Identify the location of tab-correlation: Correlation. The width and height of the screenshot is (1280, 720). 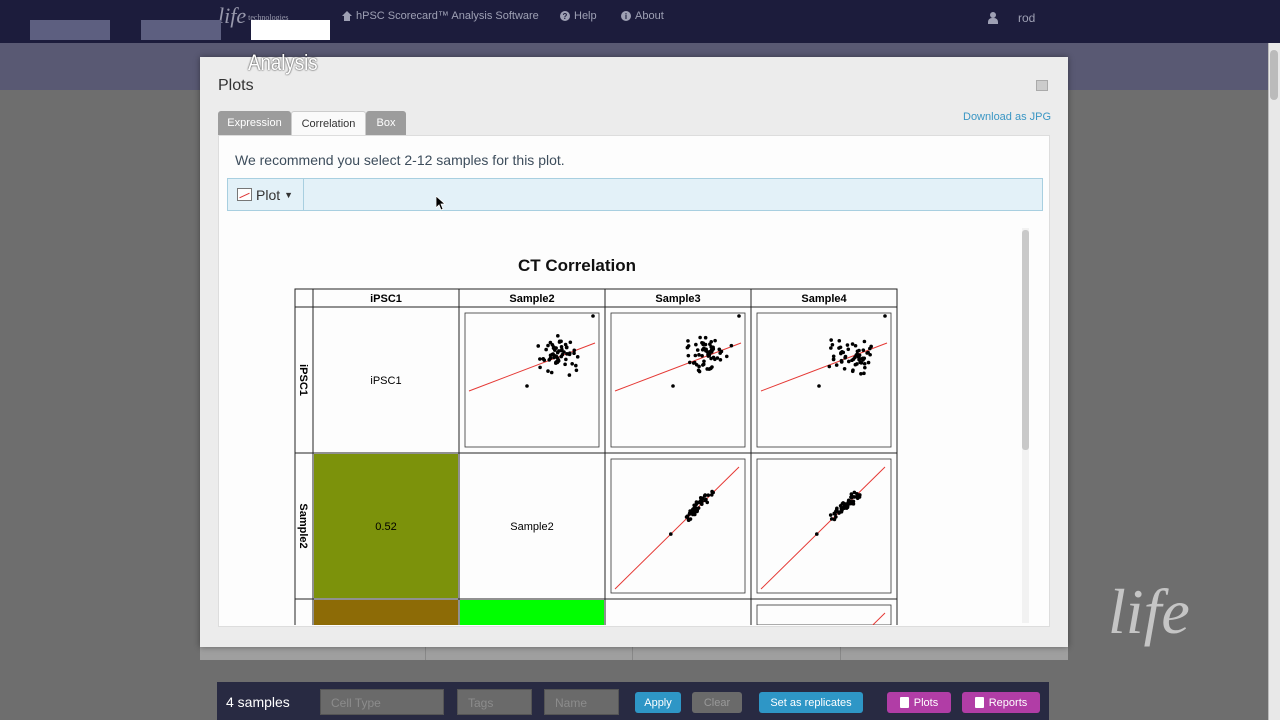
(328, 123).